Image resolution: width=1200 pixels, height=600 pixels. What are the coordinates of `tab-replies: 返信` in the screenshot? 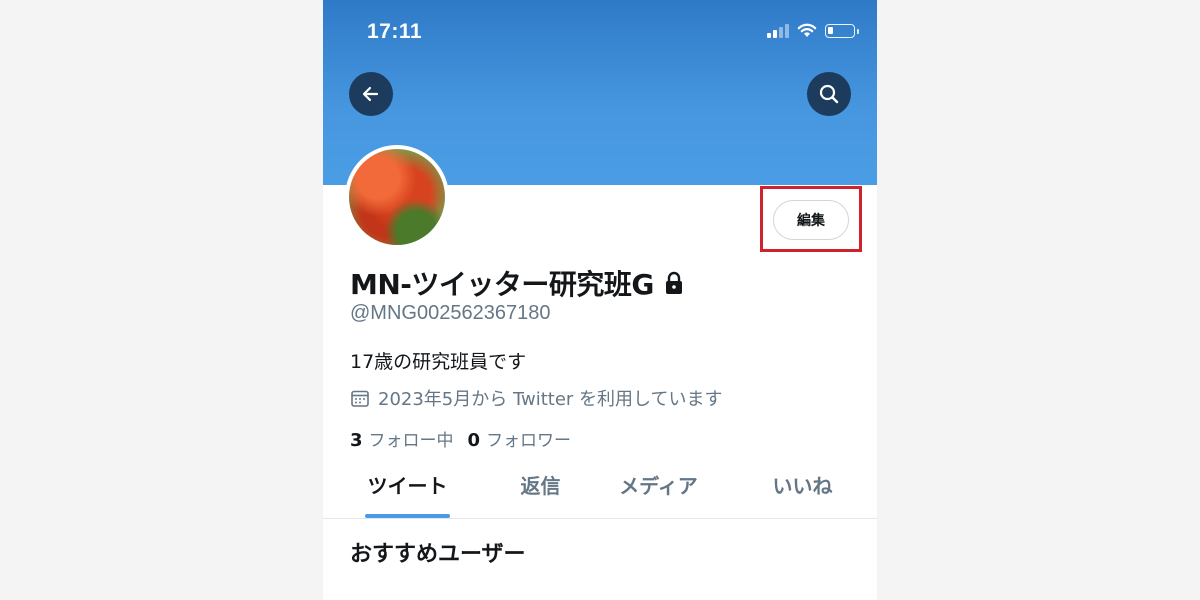 It's located at (540, 494).